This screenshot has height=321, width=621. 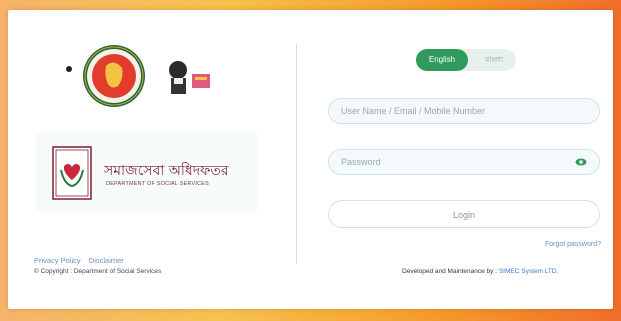 I want to click on department-name-english: DEPARTMENT OF SOCIAL SERVICES, so click(x=157, y=184).